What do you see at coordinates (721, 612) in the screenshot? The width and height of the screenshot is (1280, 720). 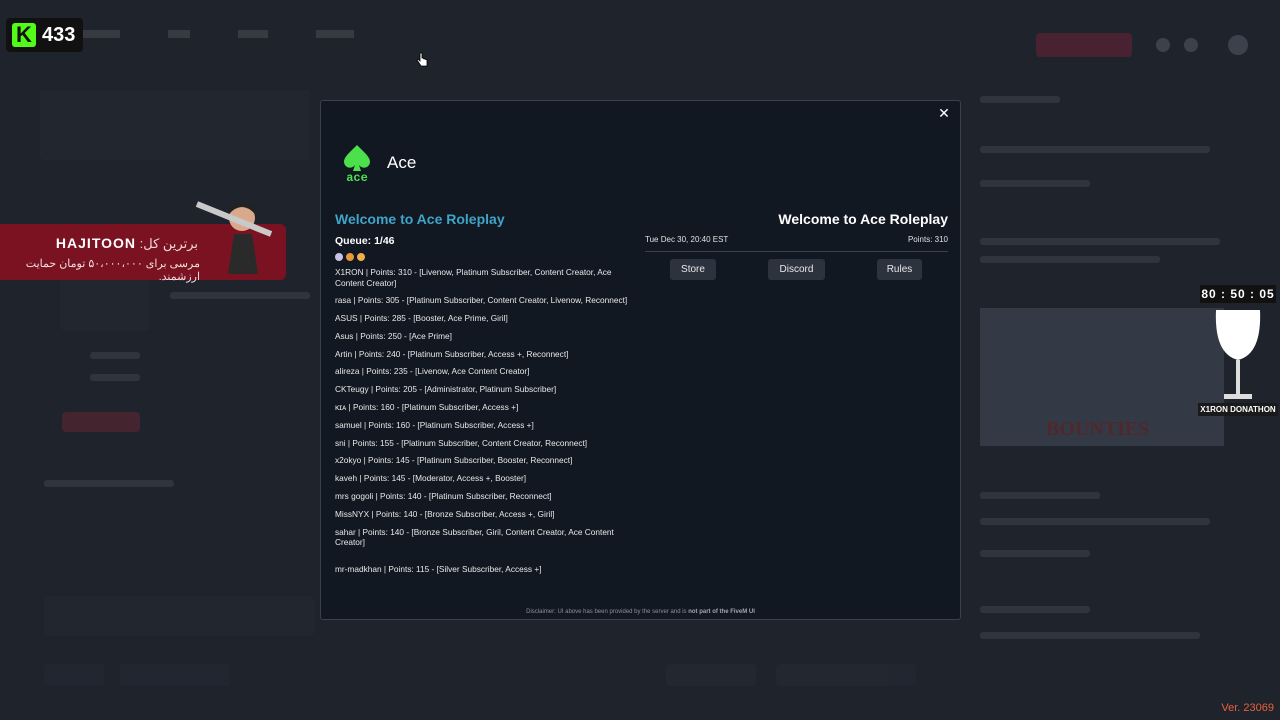 I see `disclaimer-bold: not part of the FiveM UI` at bounding box center [721, 612].